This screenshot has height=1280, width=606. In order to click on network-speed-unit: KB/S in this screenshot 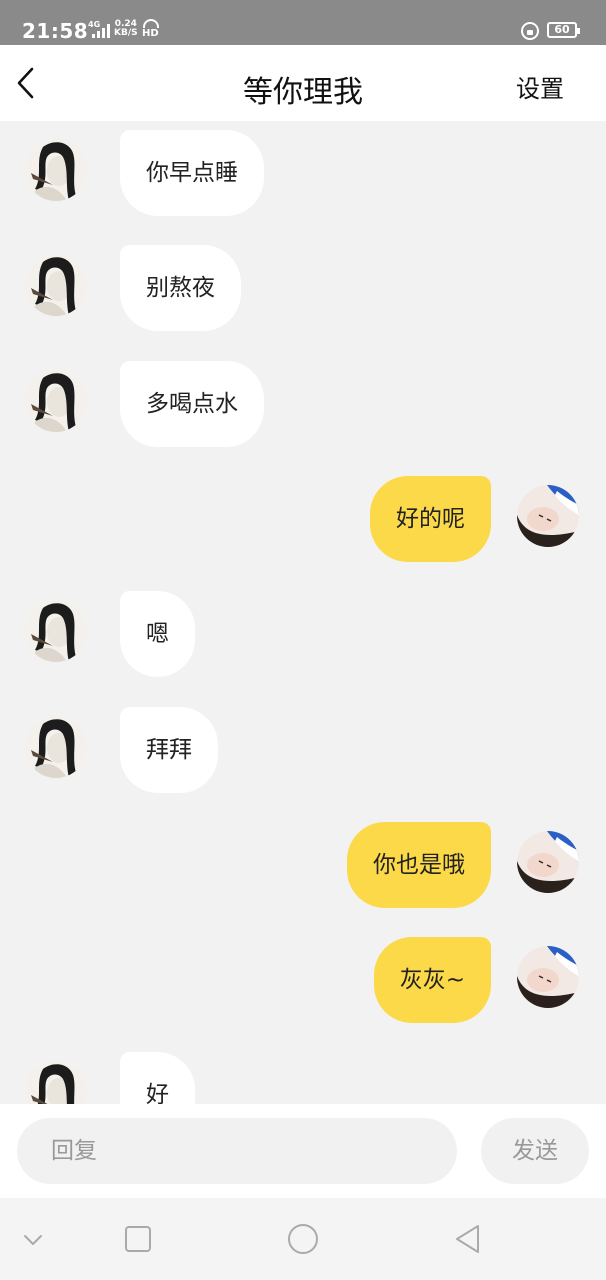, I will do `click(126, 33)`.